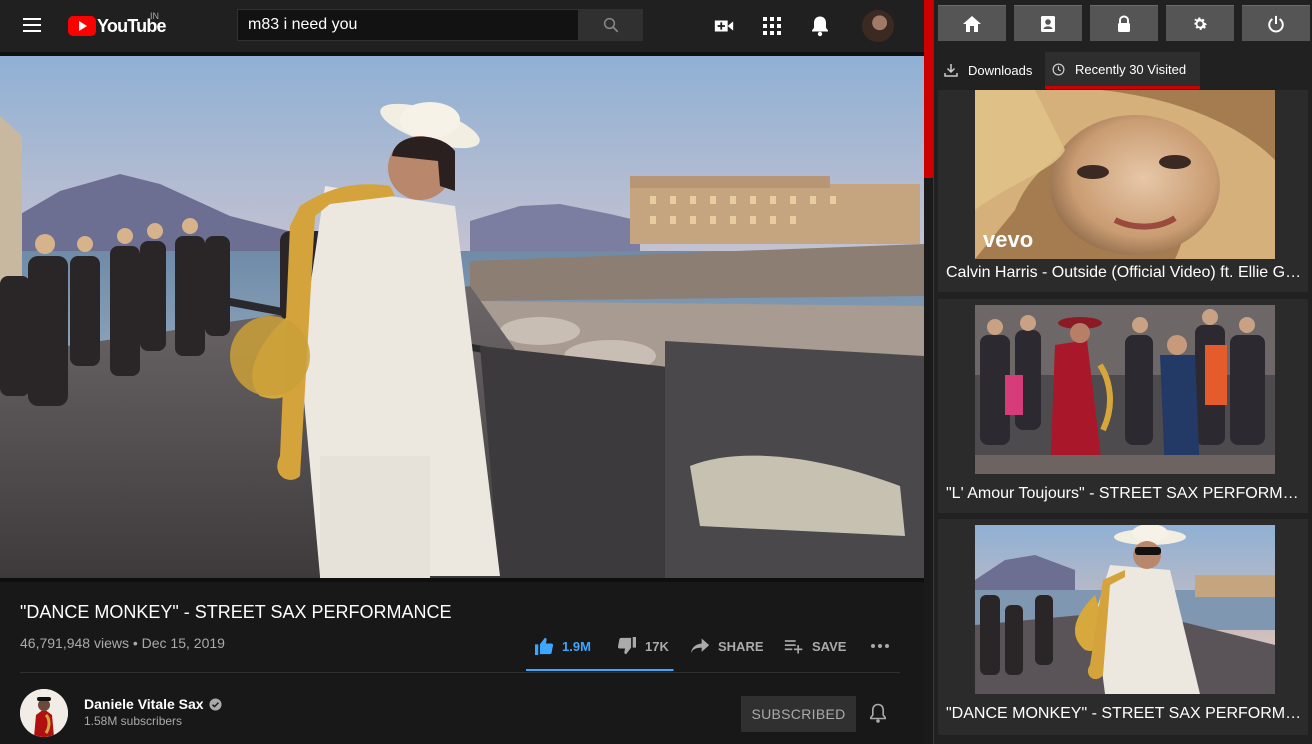 The image size is (1312, 744). Describe the element at coordinates (133, 721) in the screenshot. I see `subscriber-count: 1.58M subscribers` at that location.